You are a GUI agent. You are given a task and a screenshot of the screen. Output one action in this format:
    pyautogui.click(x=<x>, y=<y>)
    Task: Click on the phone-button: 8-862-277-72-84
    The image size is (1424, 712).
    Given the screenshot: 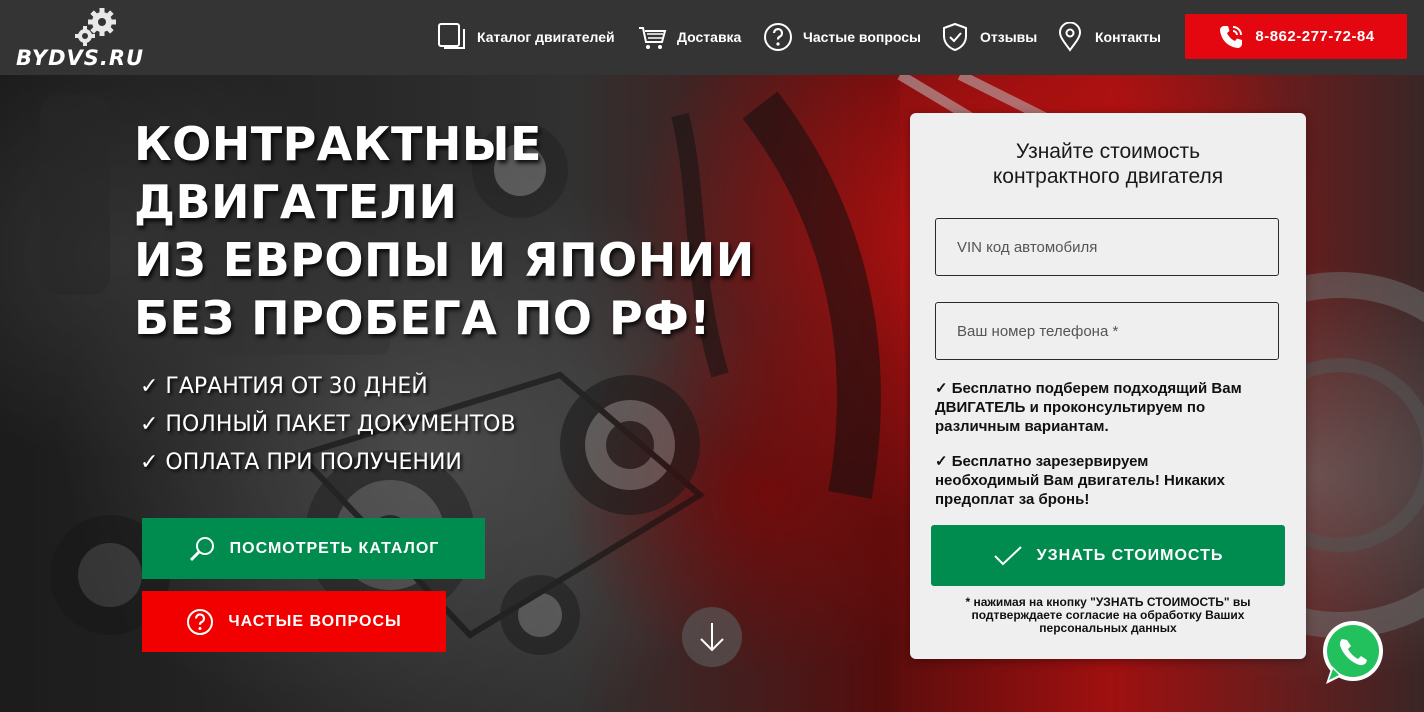 What is the action you would take?
    pyautogui.click(x=1296, y=36)
    